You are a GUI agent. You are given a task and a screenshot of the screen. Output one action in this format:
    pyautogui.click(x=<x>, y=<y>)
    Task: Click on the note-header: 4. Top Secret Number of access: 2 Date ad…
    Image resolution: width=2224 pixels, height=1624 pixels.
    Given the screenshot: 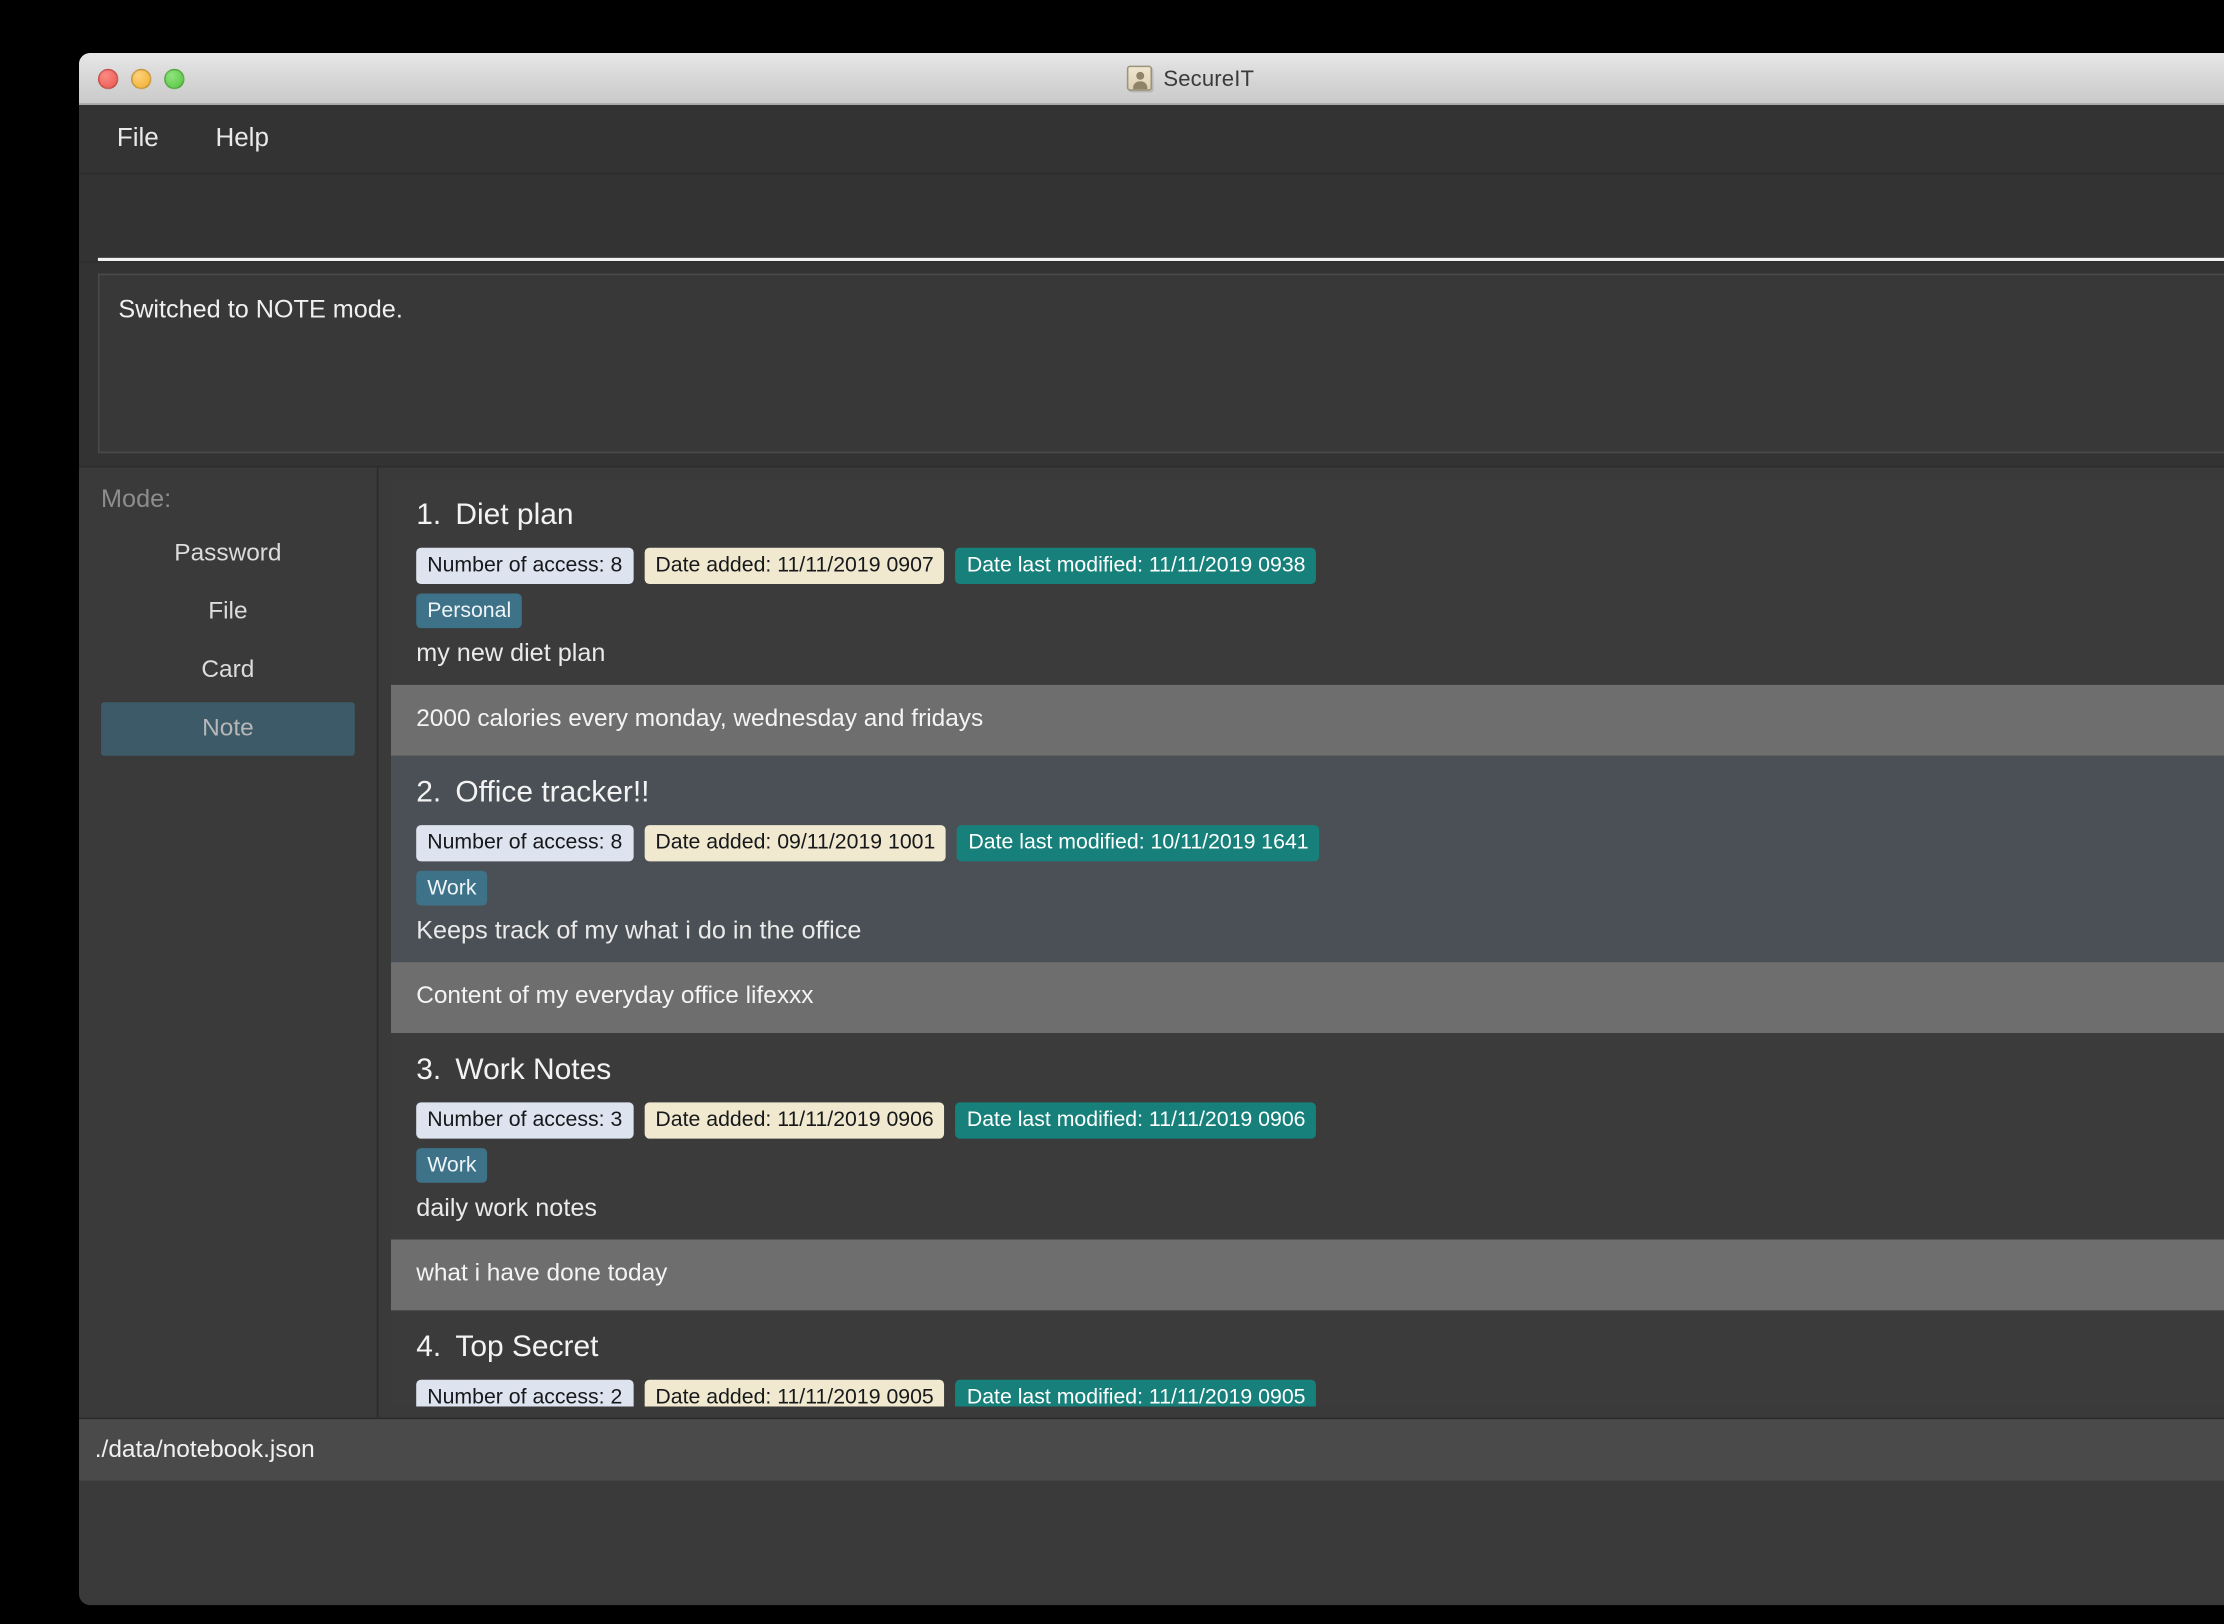 What is the action you would take?
    pyautogui.click(x=1307, y=1359)
    